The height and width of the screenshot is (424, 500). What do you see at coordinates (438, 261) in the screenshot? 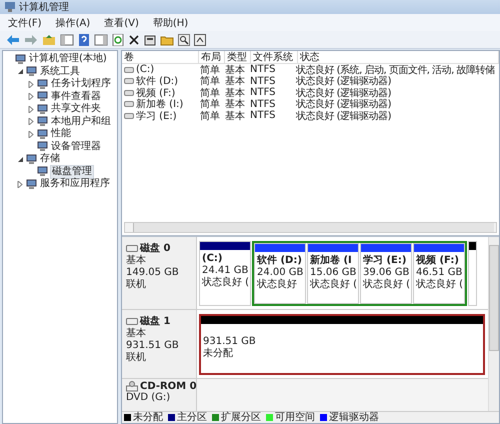
I see `partition-label: 视频 (F:)` at bounding box center [438, 261].